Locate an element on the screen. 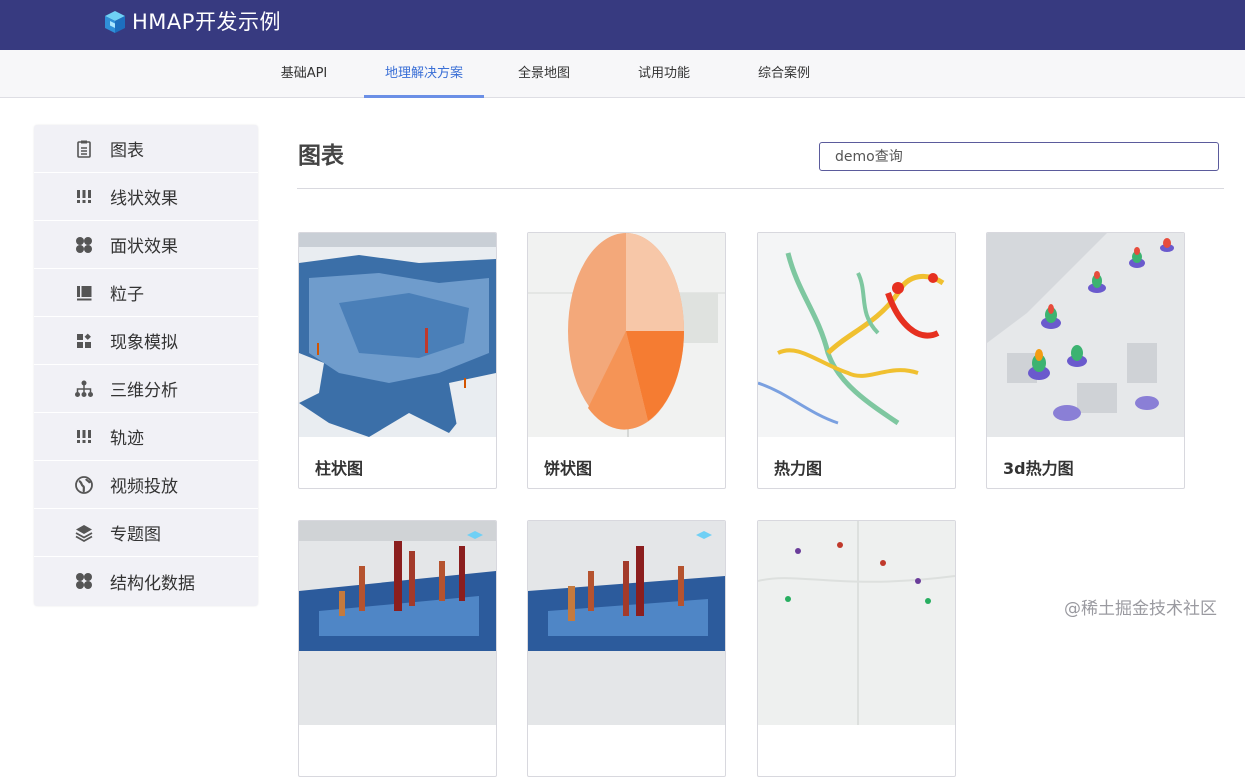  sidebar-item-charts: 图表 is located at coordinates (146, 149).